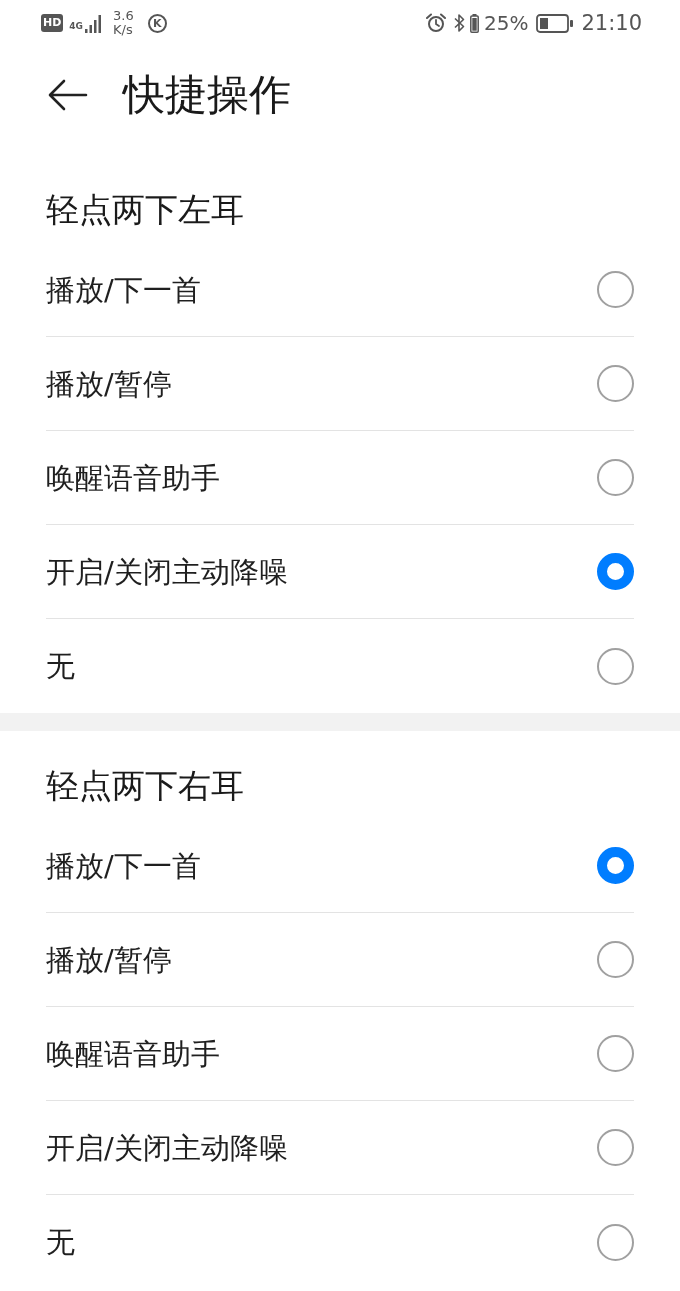 The height and width of the screenshot is (1291, 680). Describe the element at coordinates (459, 23) in the screenshot. I see `bluetooth-icon` at that location.